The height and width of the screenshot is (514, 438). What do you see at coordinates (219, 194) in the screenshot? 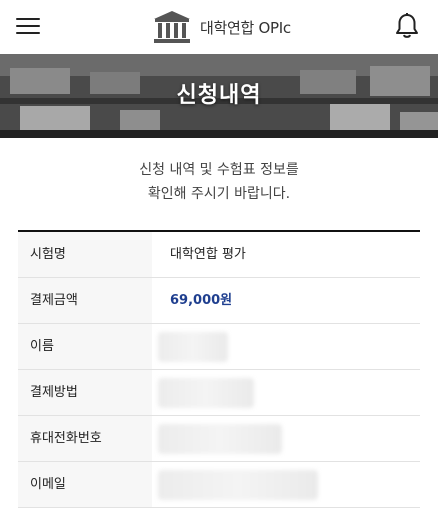
I see `notice-line: 확인해 주시기 바랍니다.` at bounding box center [219, 194].